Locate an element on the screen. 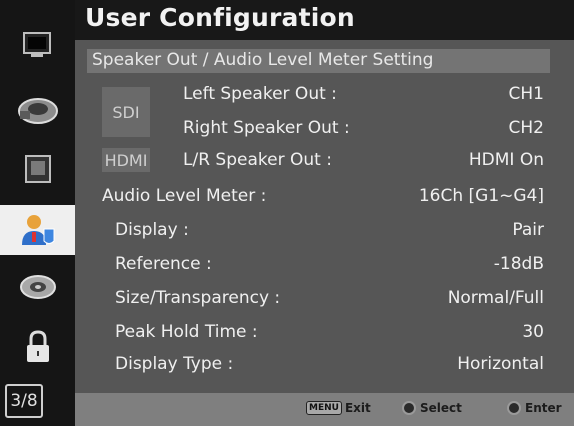 The width and height of the screenshot is (574, 426). exit-hint: MENU Exit is located at coordinates (338, 408).